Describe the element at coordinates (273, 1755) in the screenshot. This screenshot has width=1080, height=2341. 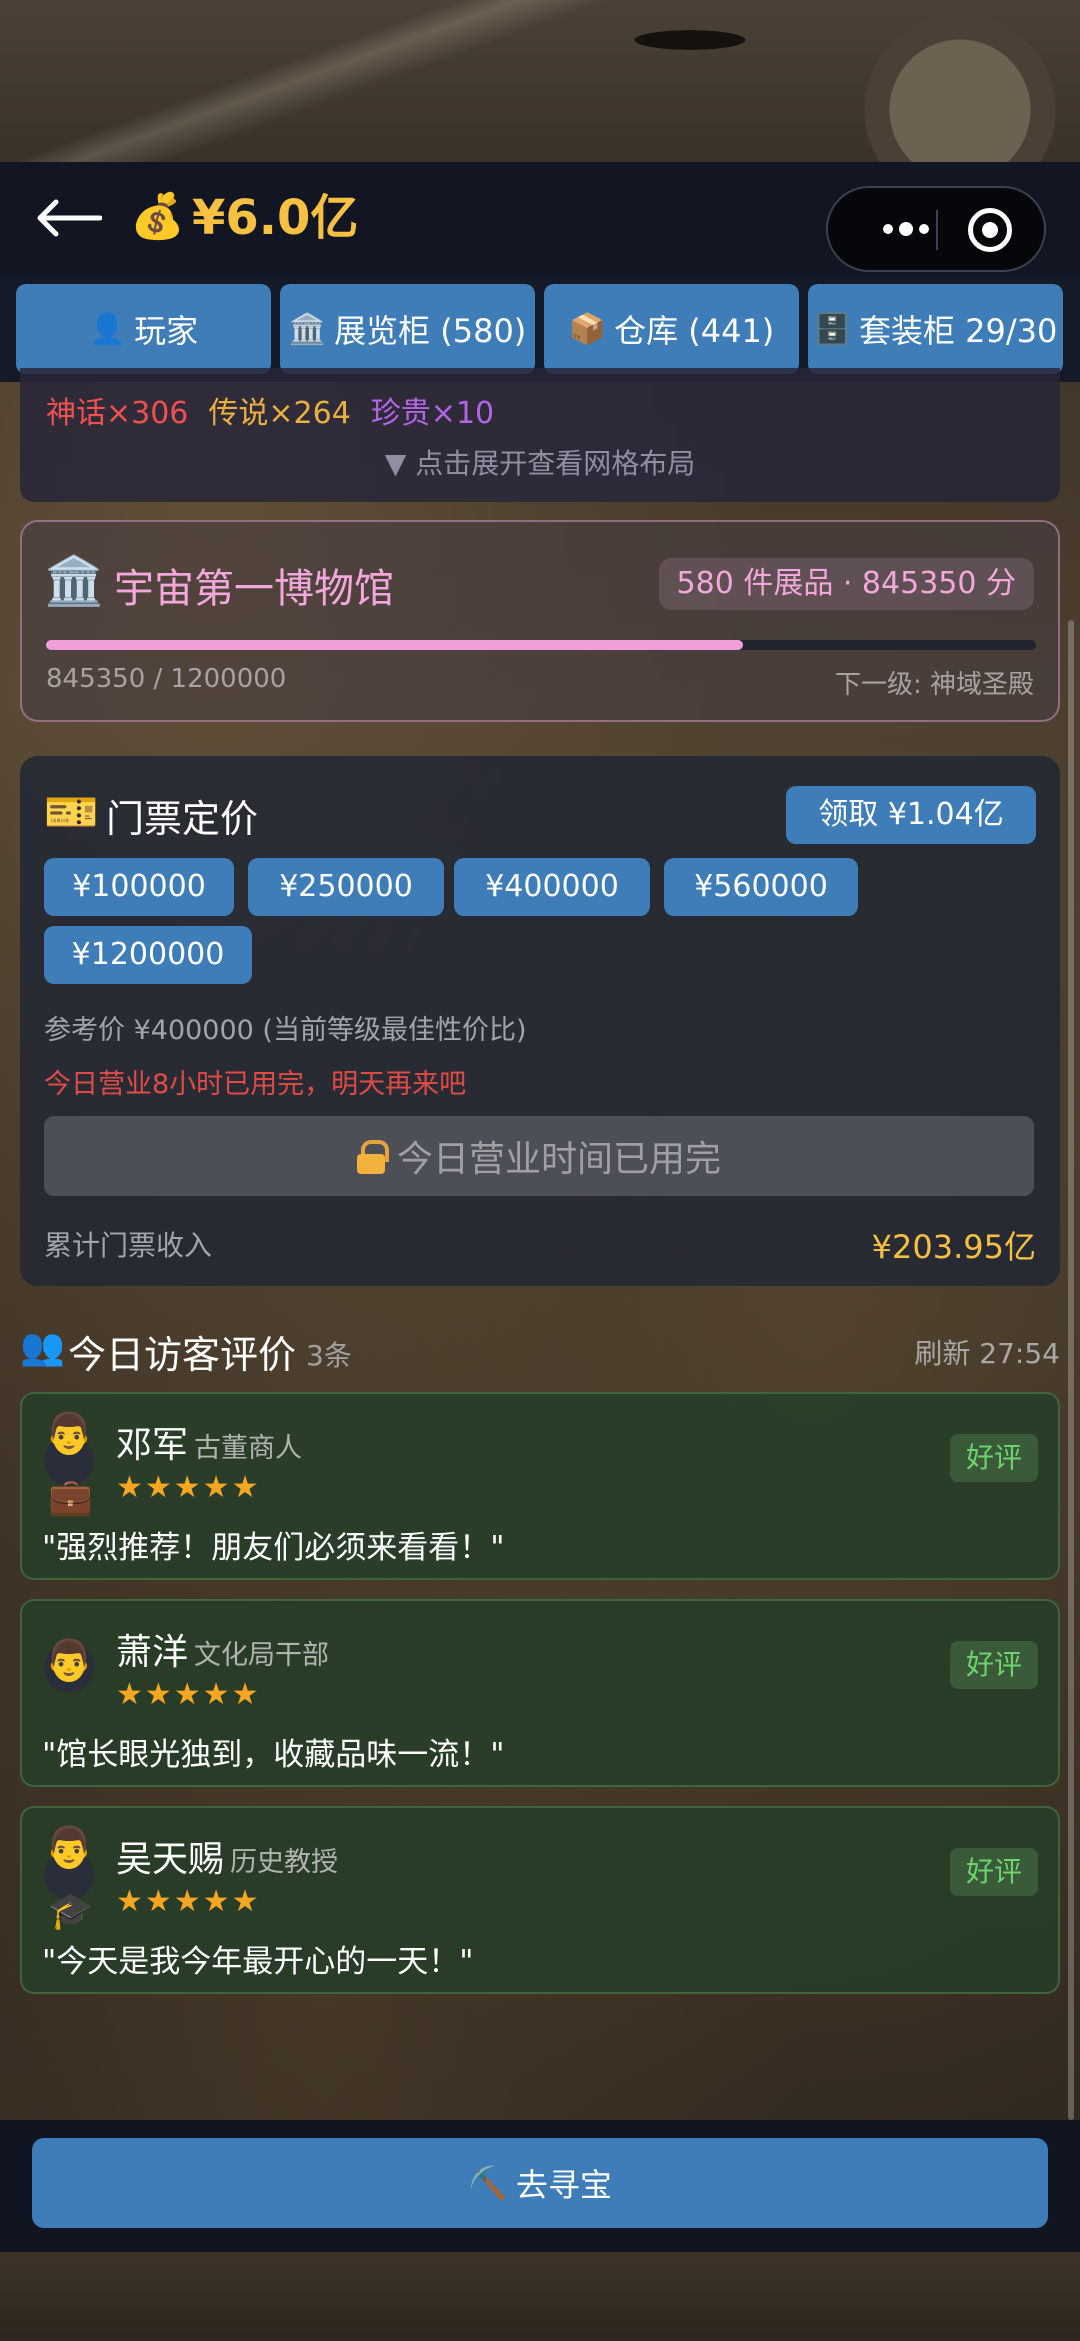
I see `review-text: "馆长眼光独到，收藏品味一流！"` at that location.